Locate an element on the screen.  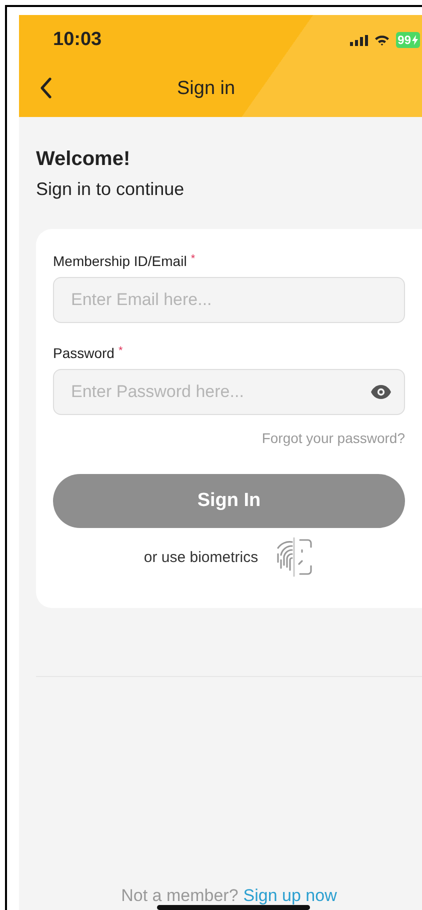
forgot-password-link: Forgot your password? is located at coordinates (333, 438).